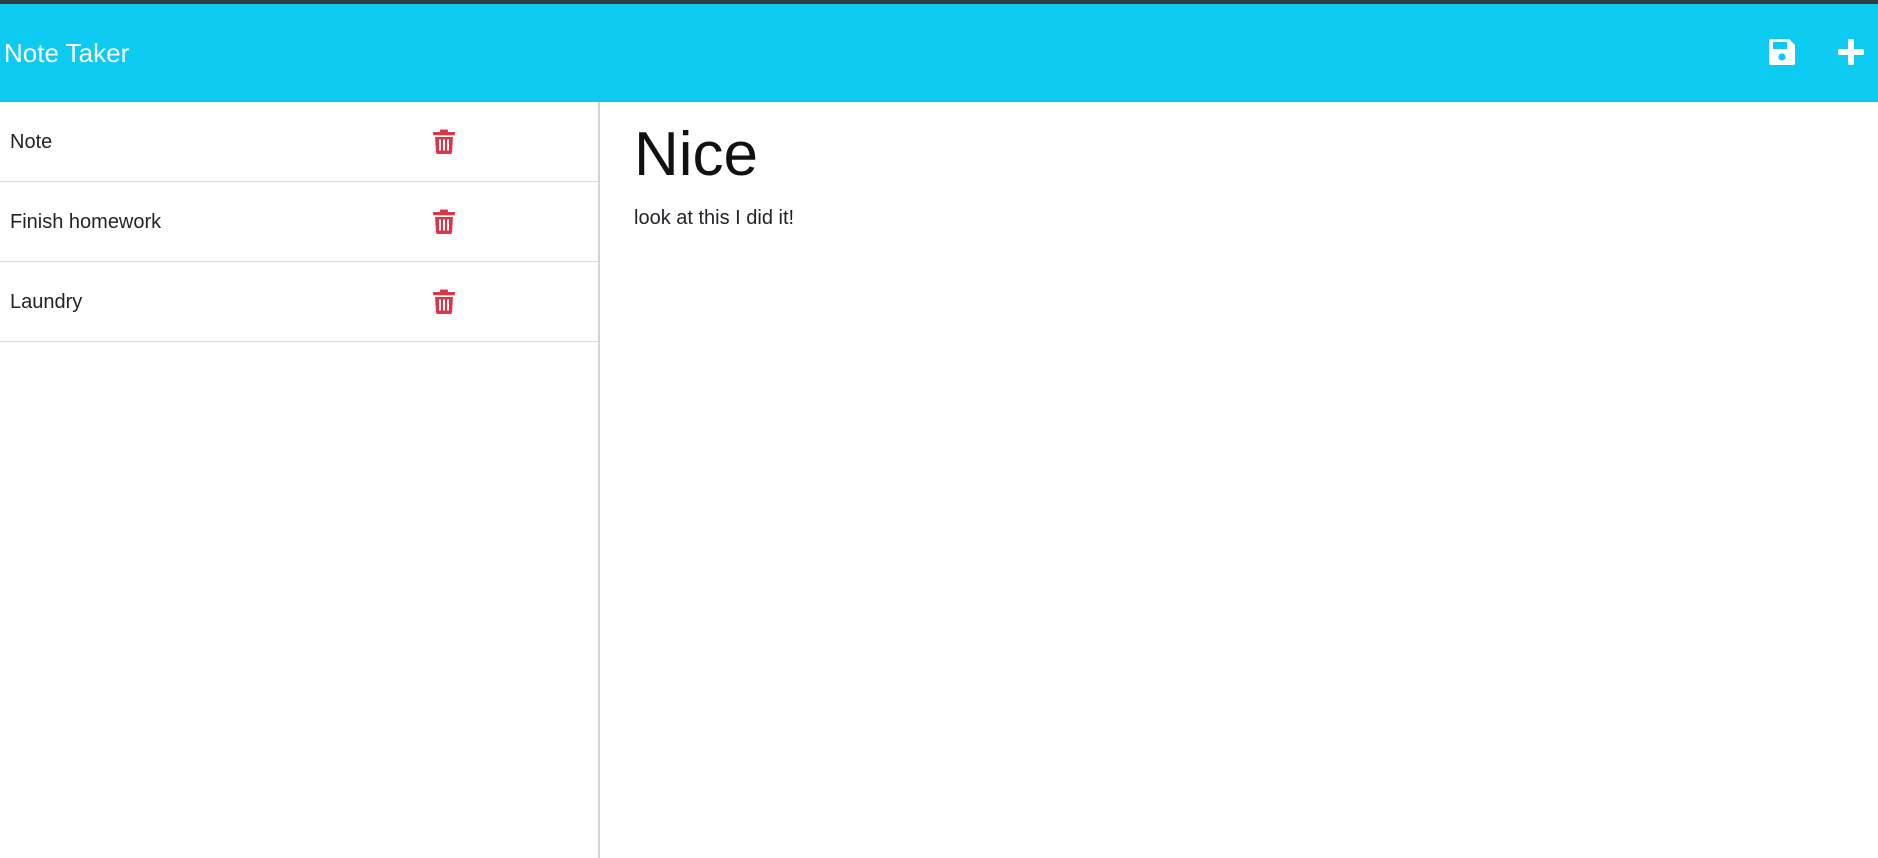  What do you see at coordinates (939, 53) in the screenshot?
I see `navbar: Note Taker` at bounding box center [939, 53].